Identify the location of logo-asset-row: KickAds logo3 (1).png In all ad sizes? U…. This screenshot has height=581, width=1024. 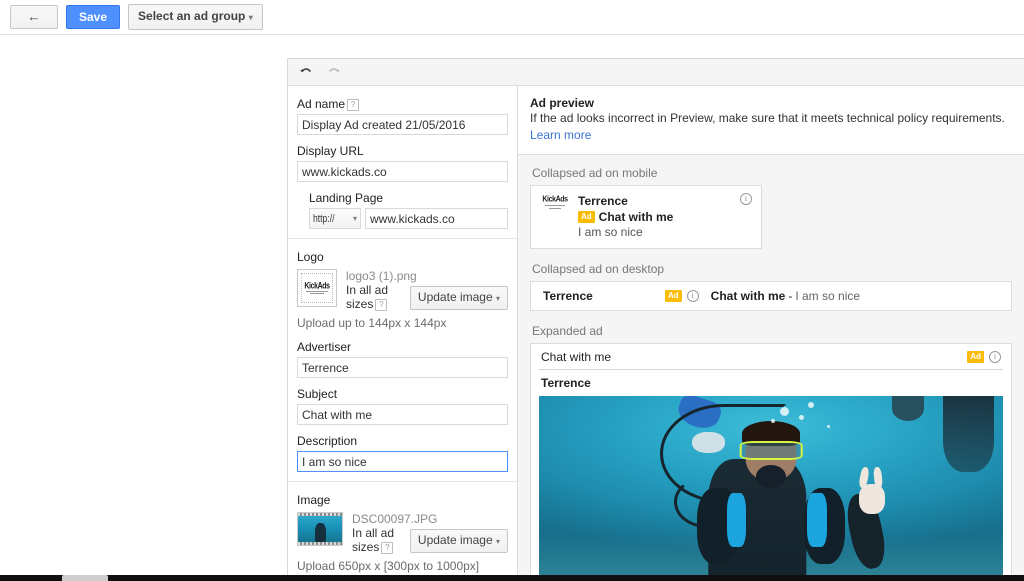
(402, 290).